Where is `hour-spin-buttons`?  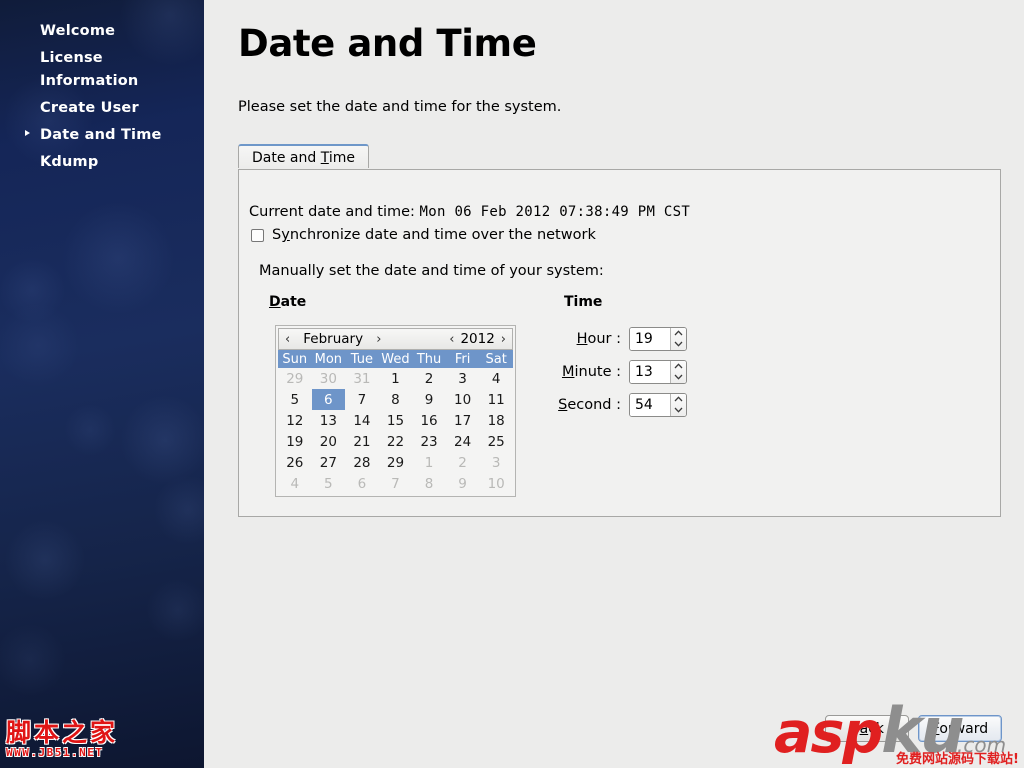 hour-spin-buttons is located at coordinates (678, 338).